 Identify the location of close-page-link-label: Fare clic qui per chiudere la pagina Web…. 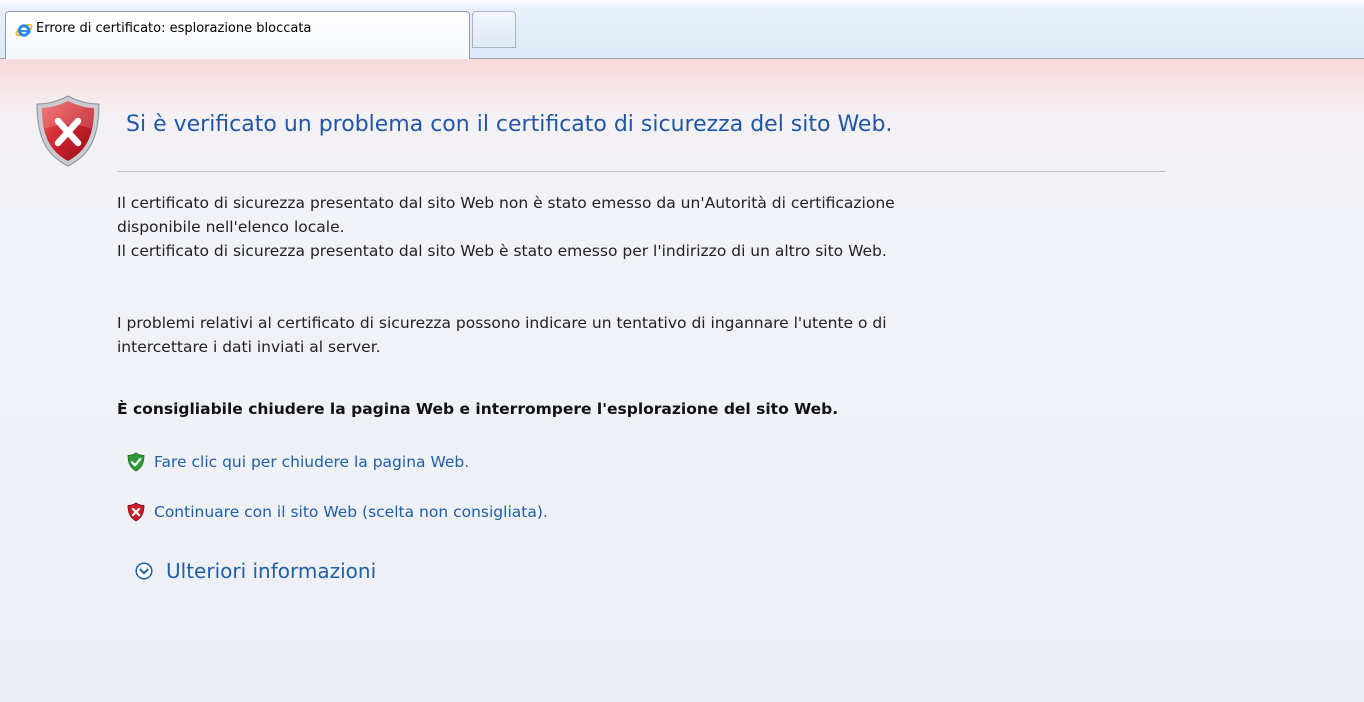
(311, 462).